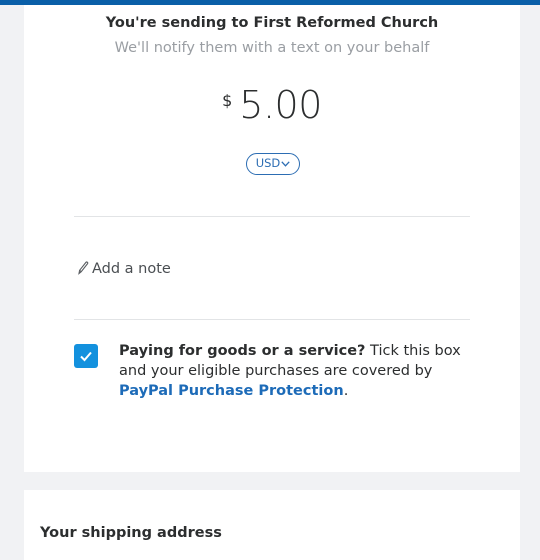 The image size is (540, 560). Describe the element at coordinates (242, 351) in the screenshot. I see `goods-question: Paying for goods or a service?` at that location.